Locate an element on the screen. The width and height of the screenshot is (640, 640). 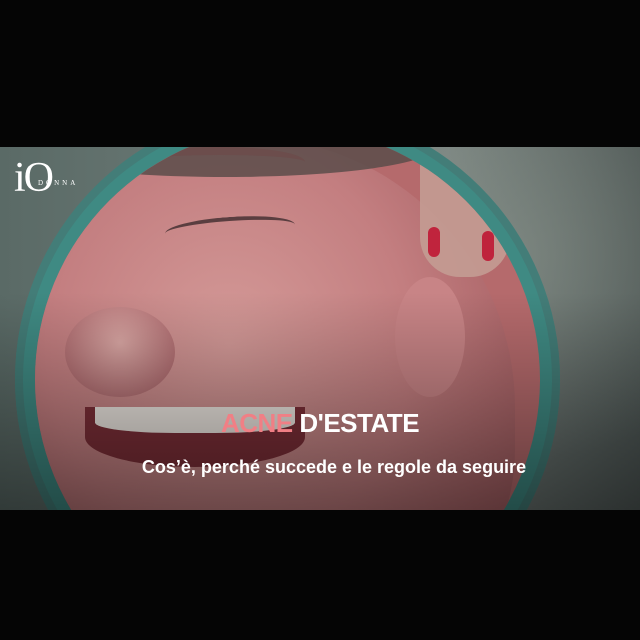
io-donna-logo: iO DONNA is located at coordinates (44, 178).